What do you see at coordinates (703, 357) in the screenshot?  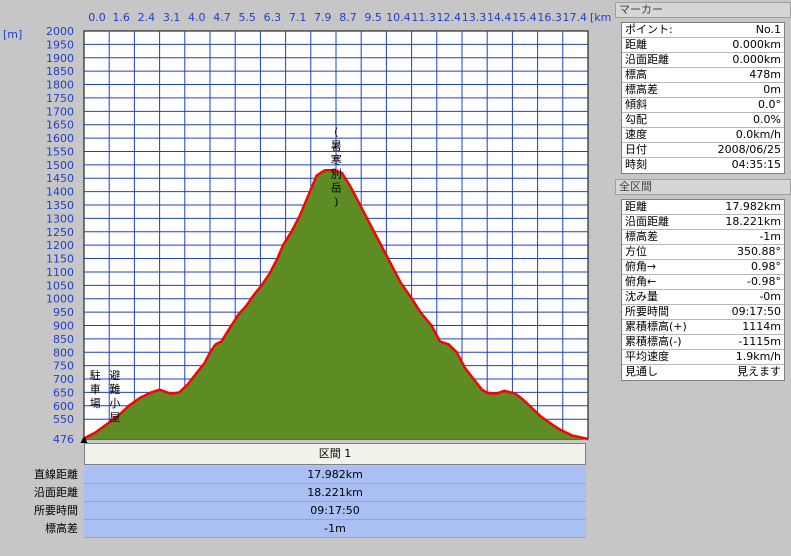 I see `panel-row: 平均速度 1.9km/h` at bounding box center [703, 357].